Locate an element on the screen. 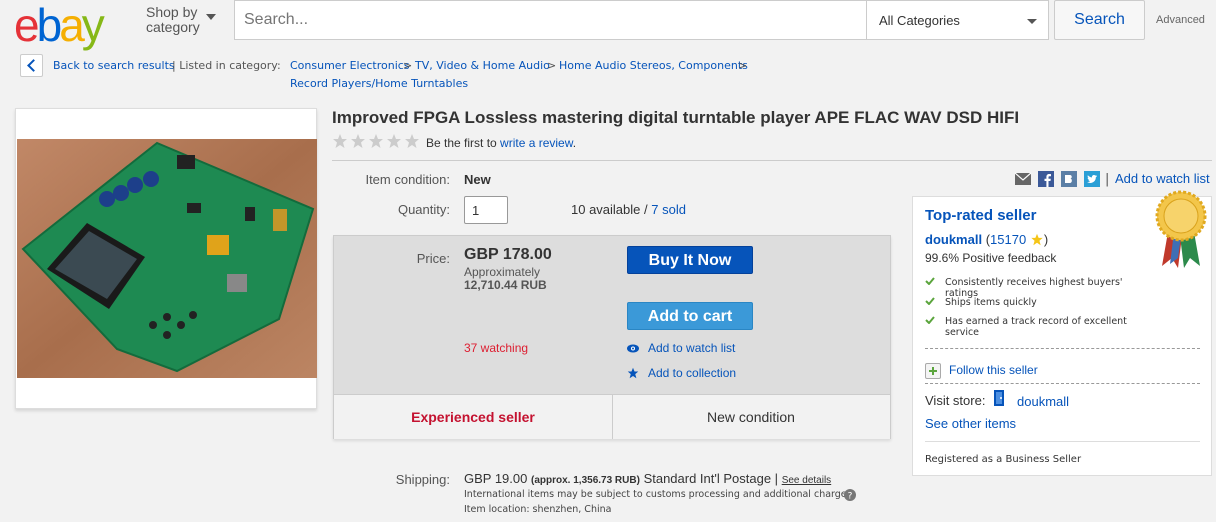 This screenshot has height=522, width=1216. breadcrumb-consumer-electronics: Consumer Electronics is located at coordinates (350, 65).